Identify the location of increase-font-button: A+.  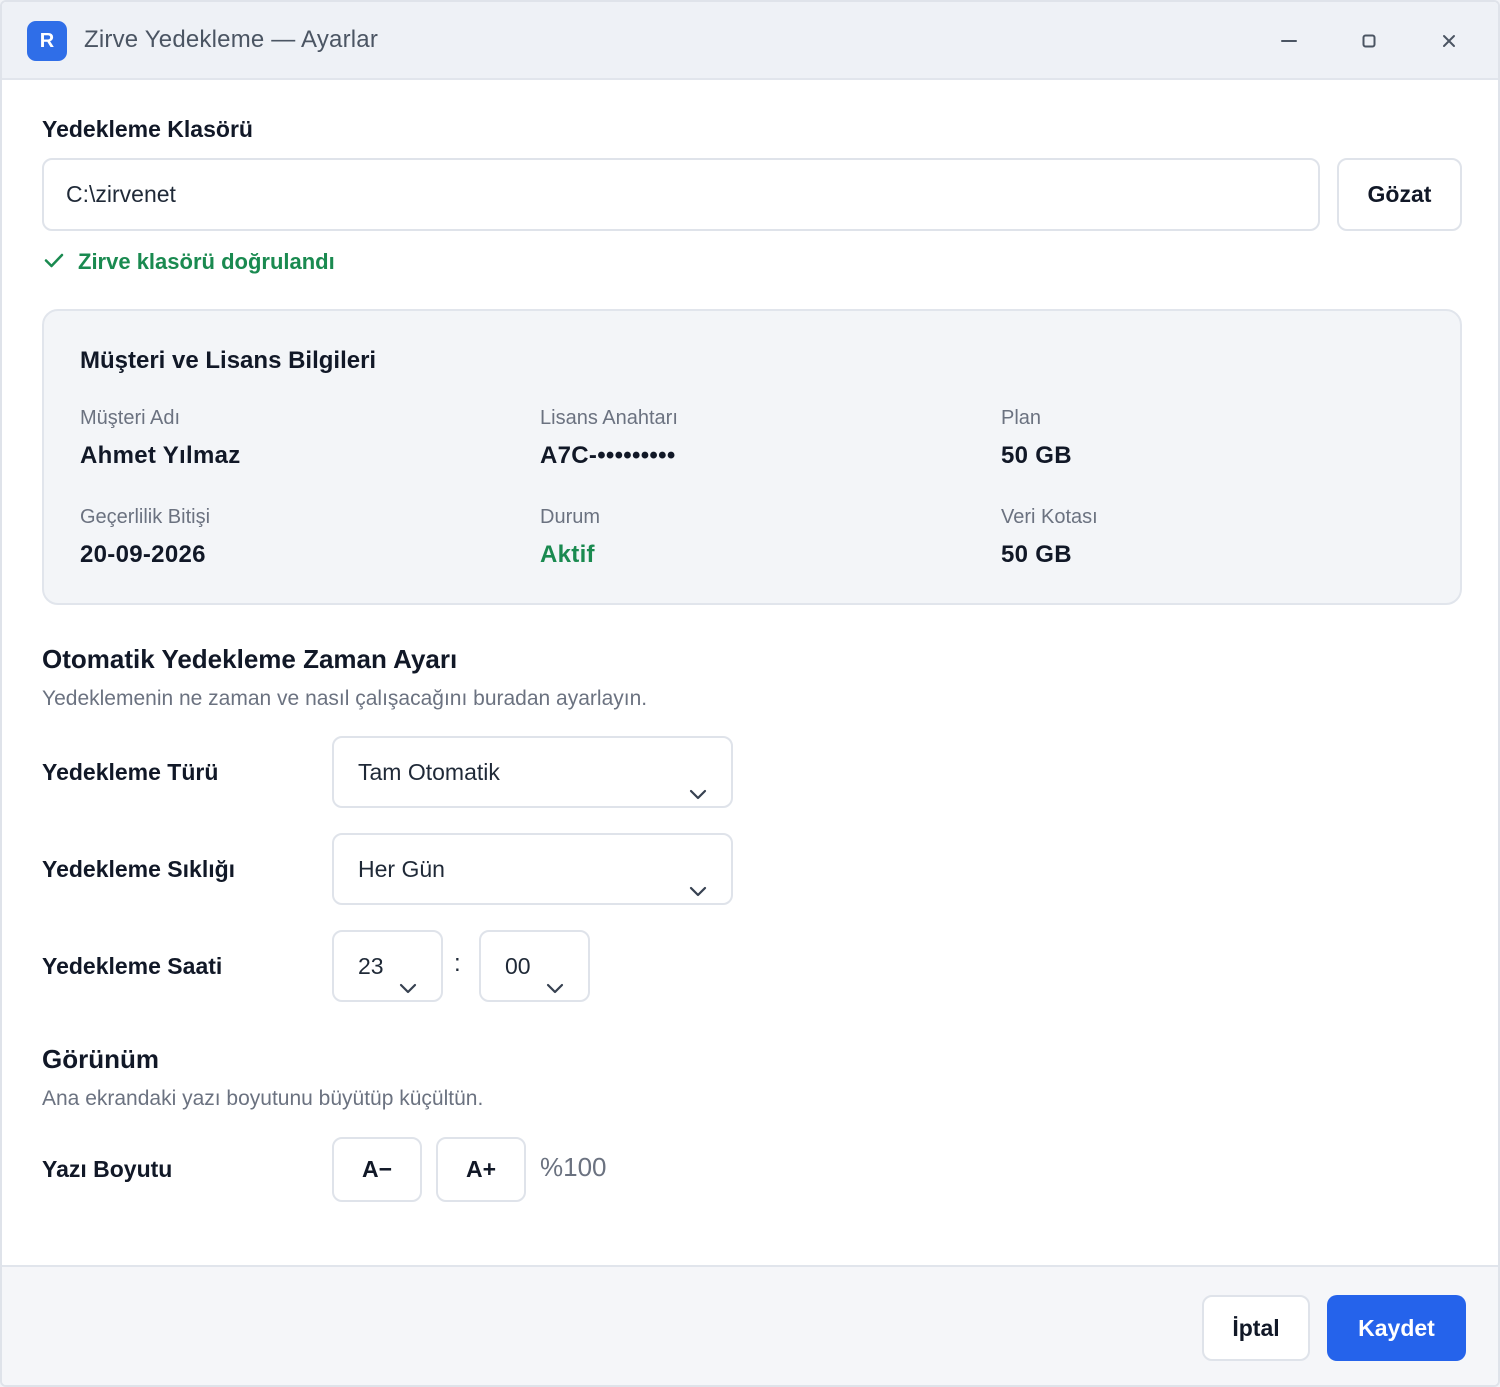
(481, 1169).